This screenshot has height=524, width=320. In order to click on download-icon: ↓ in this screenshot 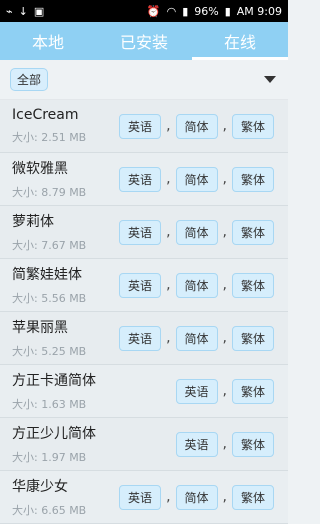, I will do `click(23, 11)`.